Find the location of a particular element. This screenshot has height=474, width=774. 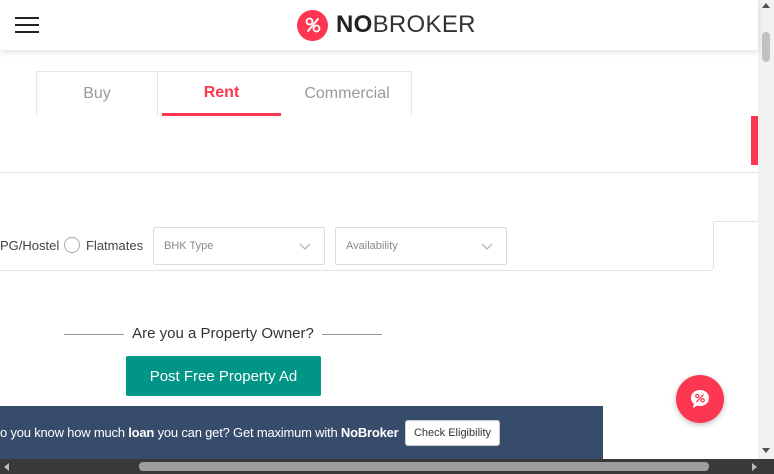

horizontal-scroll-thumb is located at coordinates (424, 466).